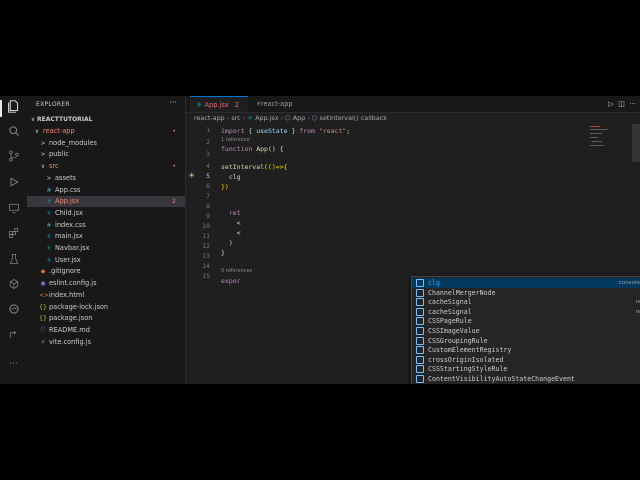 This screenshot has height=480, width=640. I want to click on tree-item: # index.css, so click(106, 225).